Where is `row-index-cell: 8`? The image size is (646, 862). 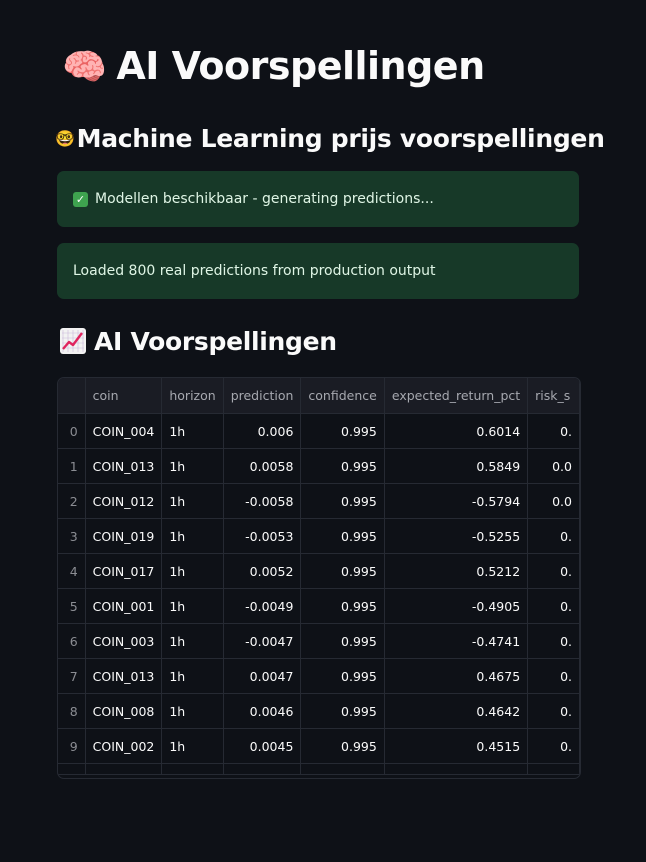
row-index-cell: 8 is located at coordinates (72, 711).